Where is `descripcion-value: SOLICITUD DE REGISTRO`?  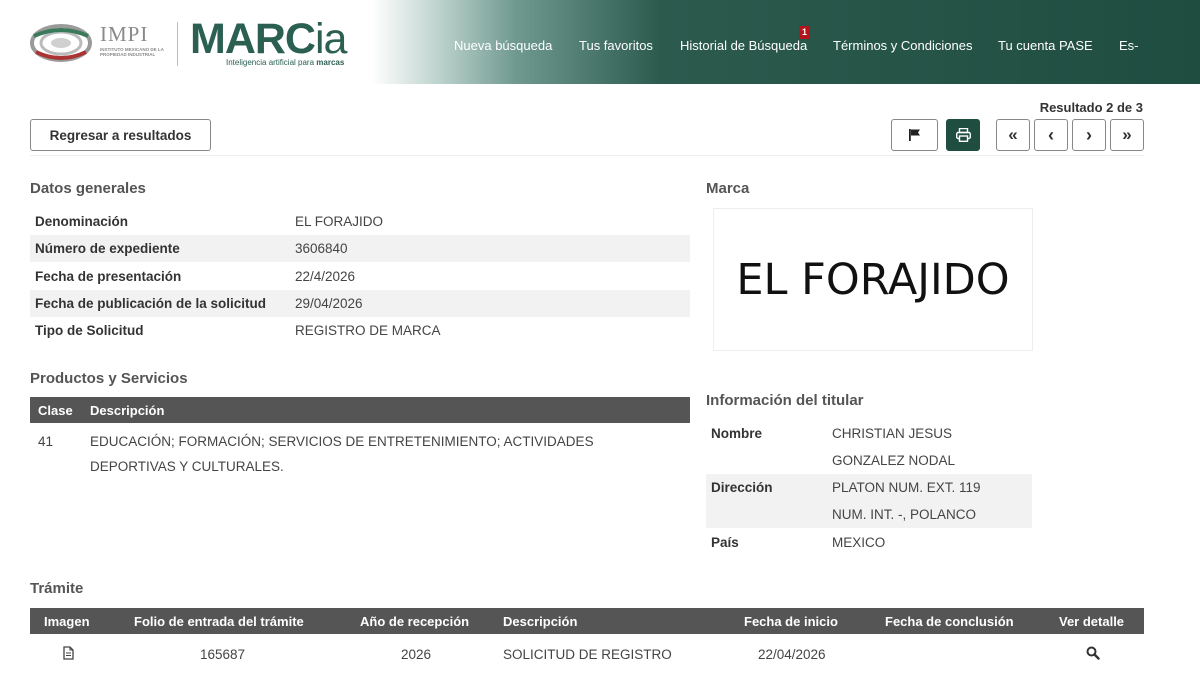 descripcion-value: SOLICITUD DE REGISTRO is located at coordinates (587, 654).